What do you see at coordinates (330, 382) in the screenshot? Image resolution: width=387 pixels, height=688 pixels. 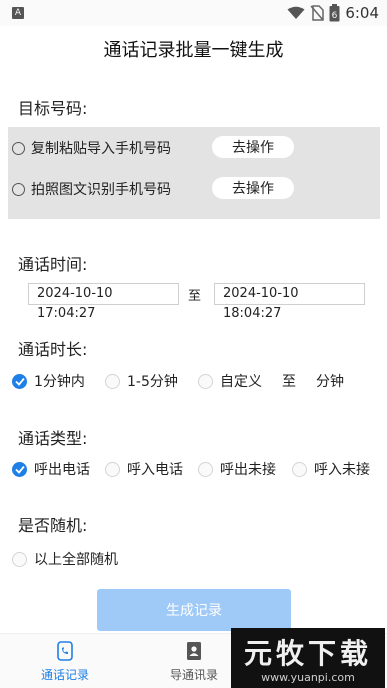 I see `custom-unit: 分钟` at bounding box center [330, 382].